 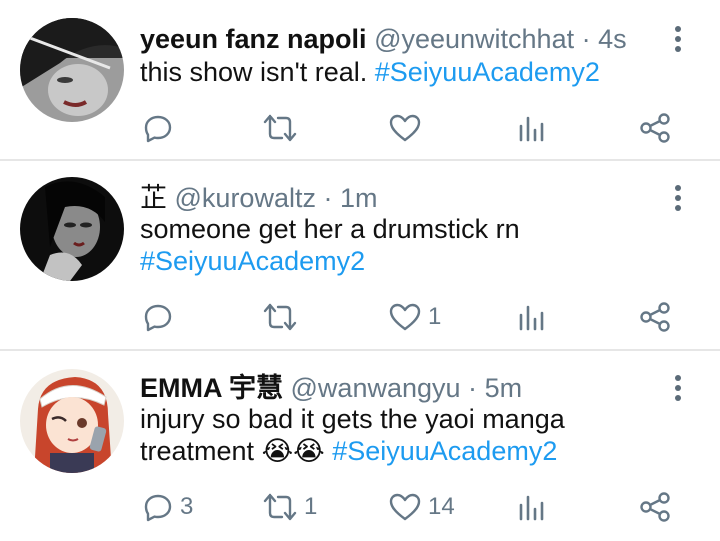 What do you see at coordinates (359, 198) in the screenshot?
I see `timestamp: 1m` at bounding box center [359, 198].